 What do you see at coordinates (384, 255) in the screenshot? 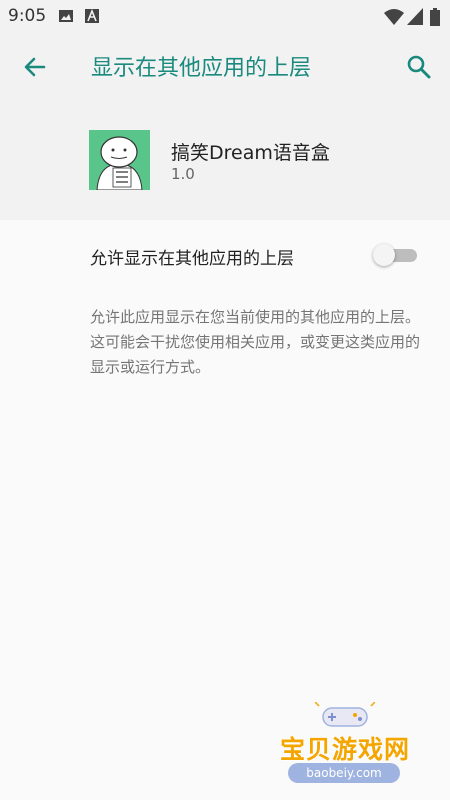
I see `switch-thumb` at bounding box center [384, 255].